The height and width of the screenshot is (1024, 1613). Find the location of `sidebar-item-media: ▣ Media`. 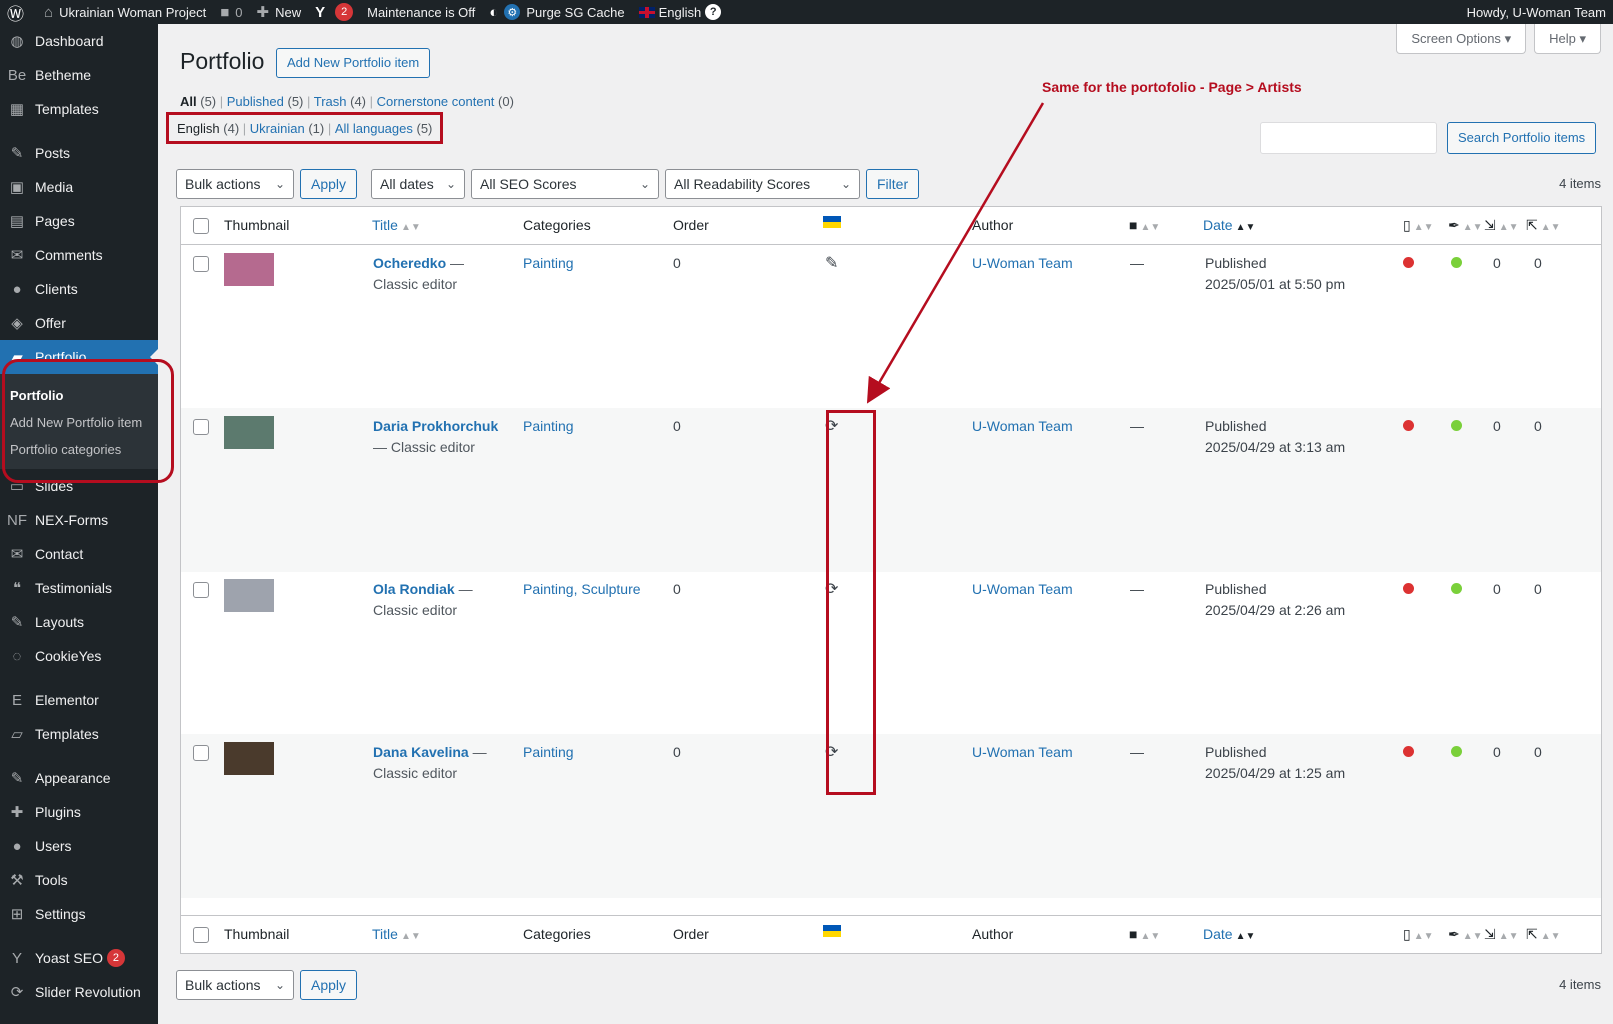

sidebar-item-media: ▣ Media is located at coordinates (79, 187).